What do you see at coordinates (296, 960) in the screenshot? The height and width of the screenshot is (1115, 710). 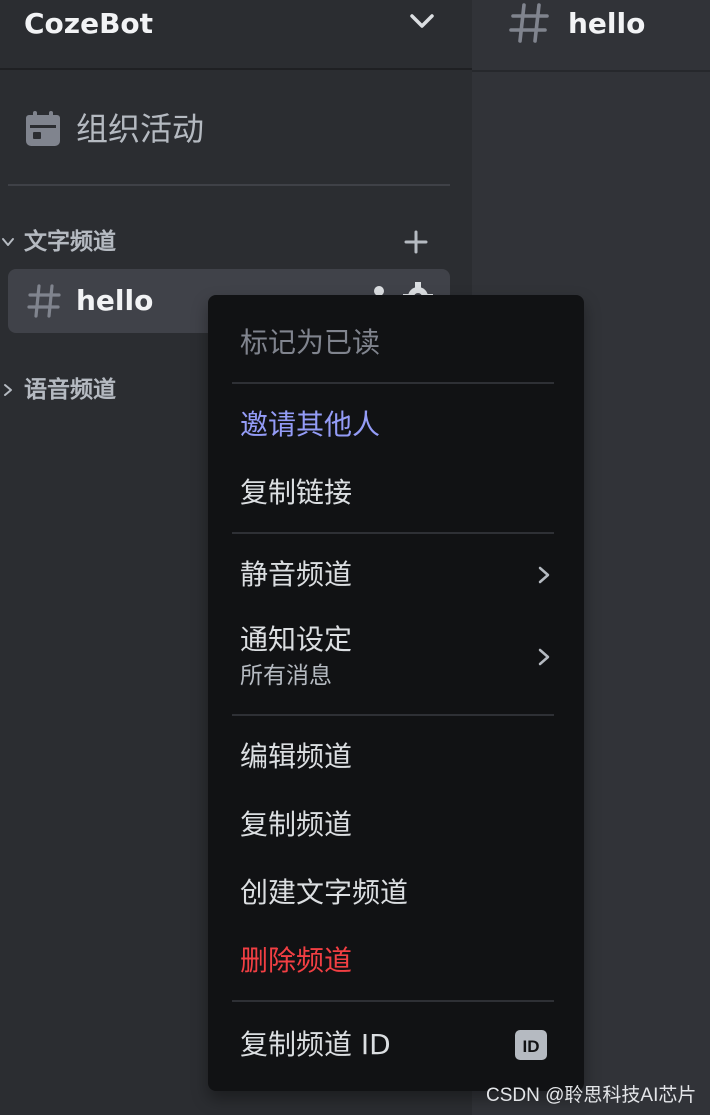 I see `menu-label: 删除频道` at bounding box center [296, 960].